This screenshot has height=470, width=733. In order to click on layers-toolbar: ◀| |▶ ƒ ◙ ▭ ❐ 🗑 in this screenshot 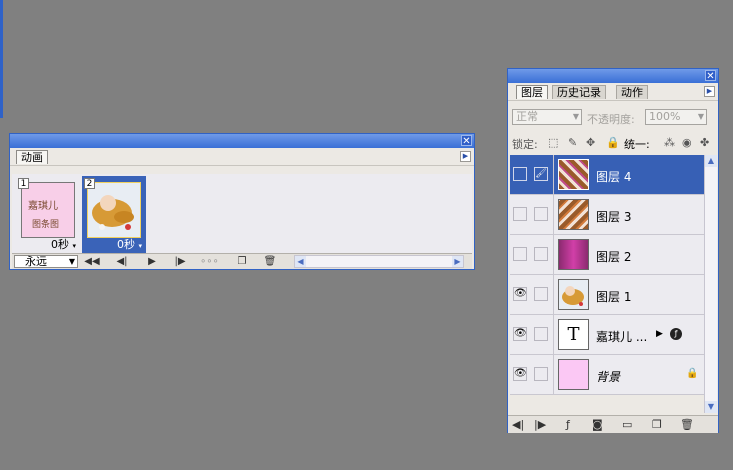, I will do `click(613, 424)`.